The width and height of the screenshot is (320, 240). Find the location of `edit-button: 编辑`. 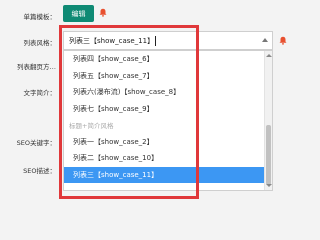

edit-button: 编辑 is located at coordinates (78, 13).